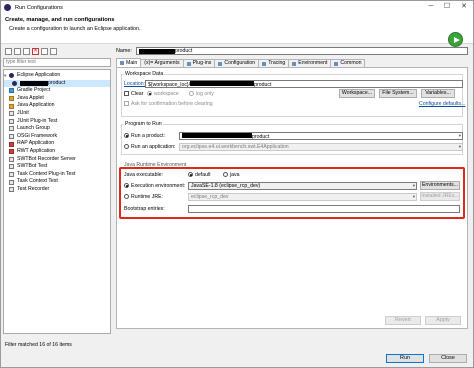 The height and width of the screenshot is (368, 474). I want to click on runtime-jre-value: eclipse_rcp_dev, so click(210, 197).